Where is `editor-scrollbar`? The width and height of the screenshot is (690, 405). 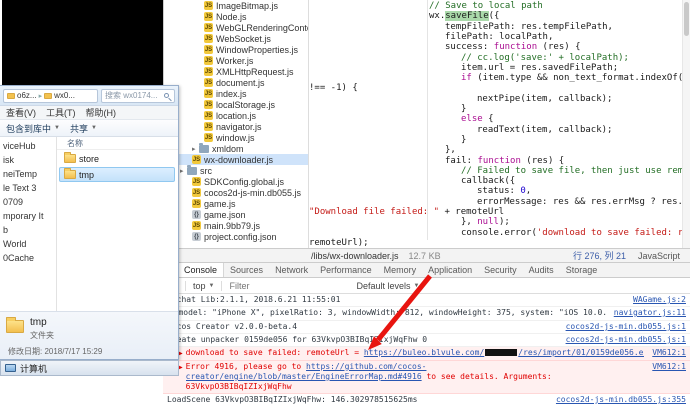 editor-scrollbar is located at coordinates (686, 124).